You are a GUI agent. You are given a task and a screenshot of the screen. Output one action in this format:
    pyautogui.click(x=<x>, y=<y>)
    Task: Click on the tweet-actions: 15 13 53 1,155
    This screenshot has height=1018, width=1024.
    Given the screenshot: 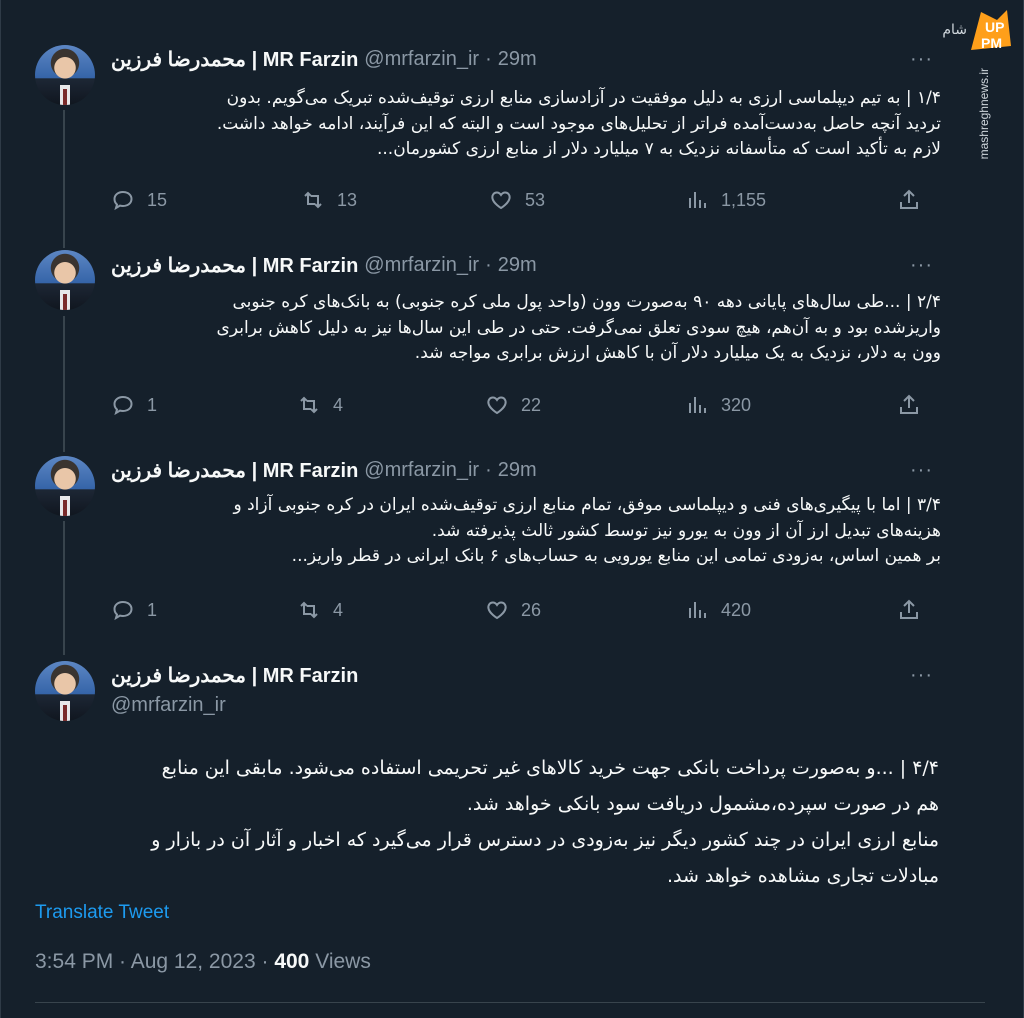 What is the action you would take?
    pyautogui.click(x=521, y=203)
    